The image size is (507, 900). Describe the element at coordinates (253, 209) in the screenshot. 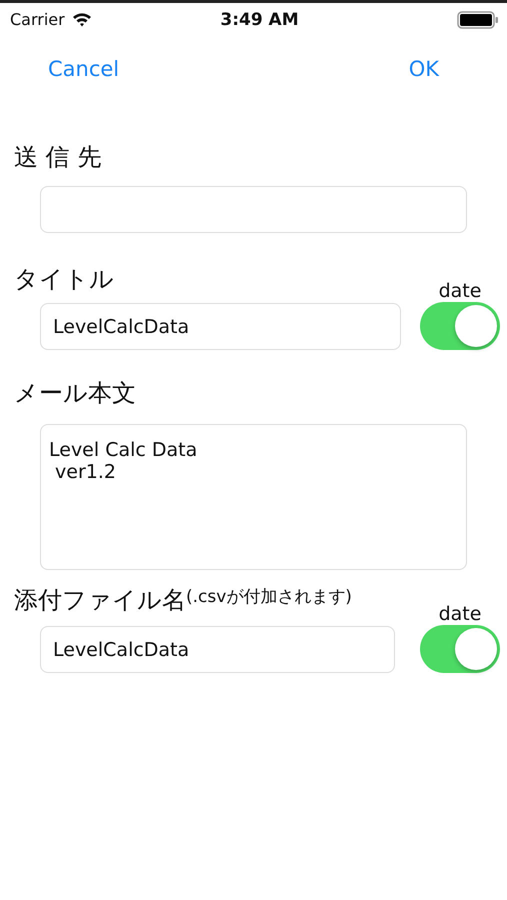

I see `input-field` at that location.